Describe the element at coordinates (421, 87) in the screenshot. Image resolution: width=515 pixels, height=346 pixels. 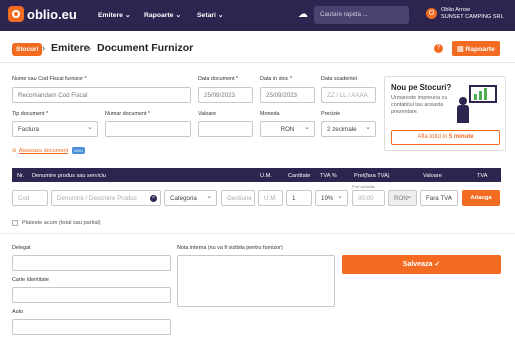
I see `promo-title: Nou pe Stocuri?` at that location.